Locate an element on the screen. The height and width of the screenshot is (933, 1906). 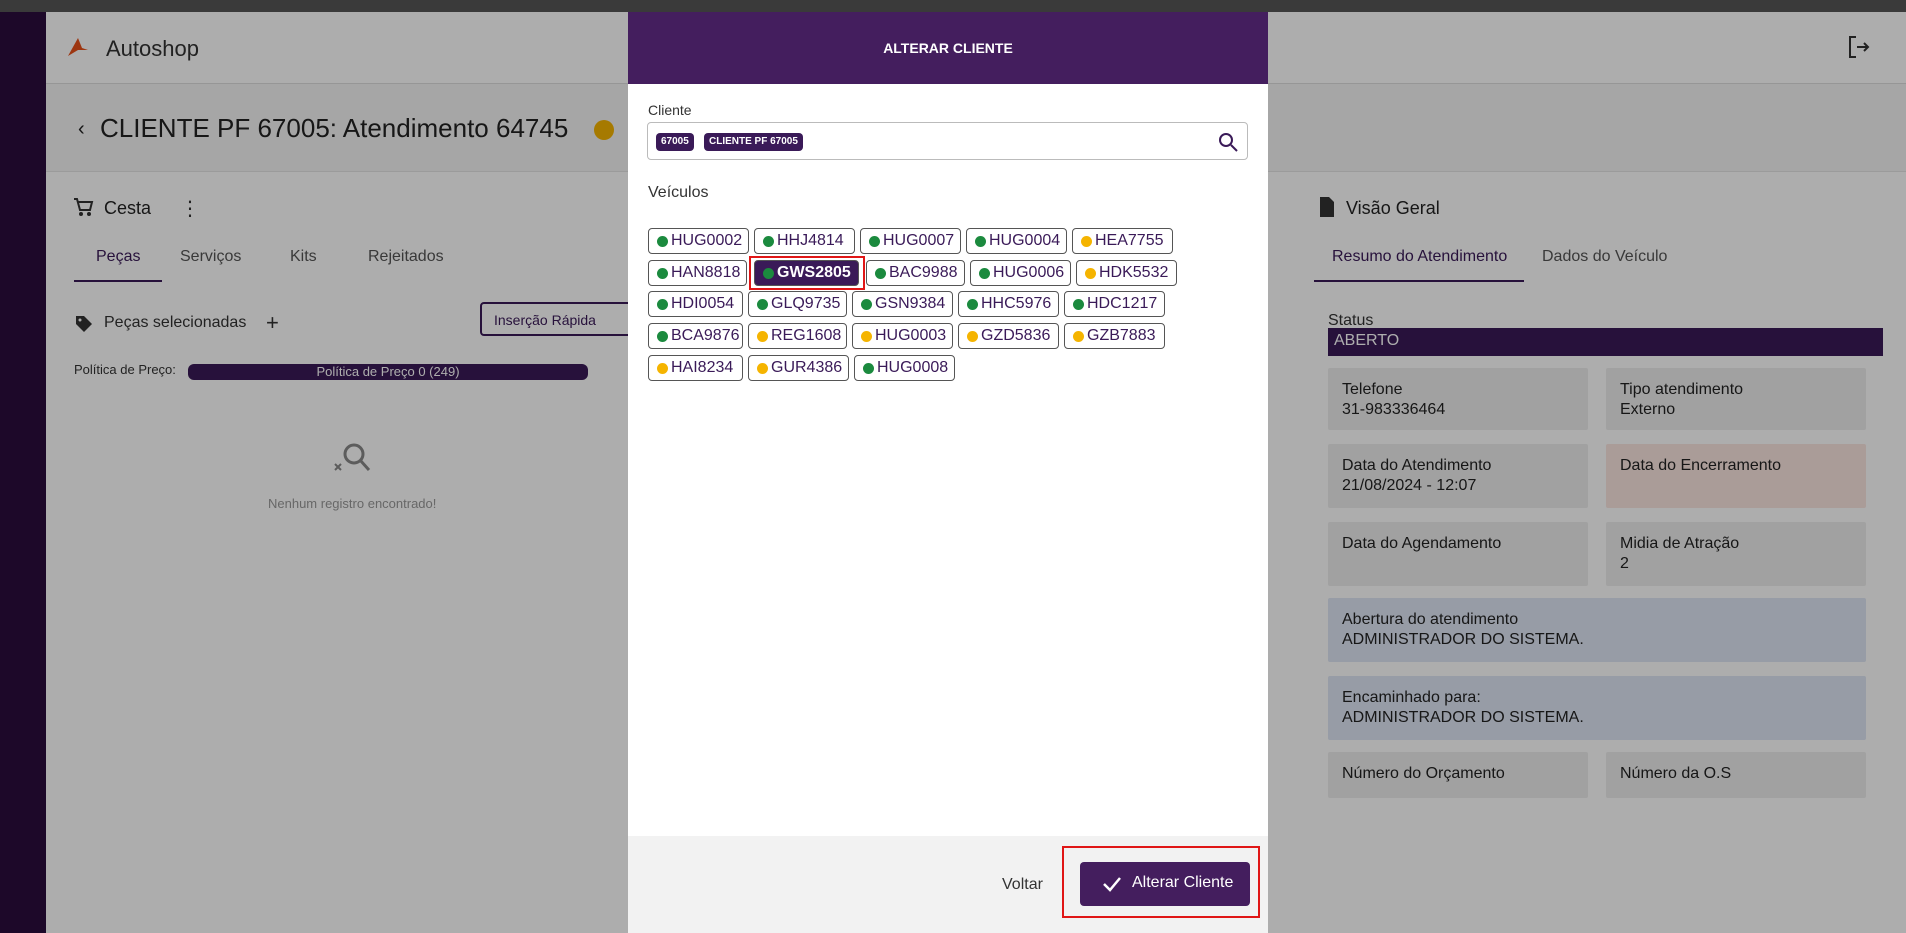
vehicle-chip: BCA9876 is located at coordinates (695, 336).